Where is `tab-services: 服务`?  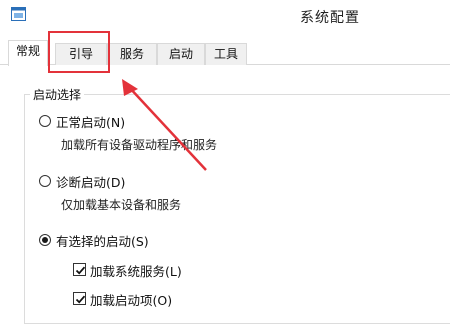 tab-services: 服务 is located at coordinates (132, 54).